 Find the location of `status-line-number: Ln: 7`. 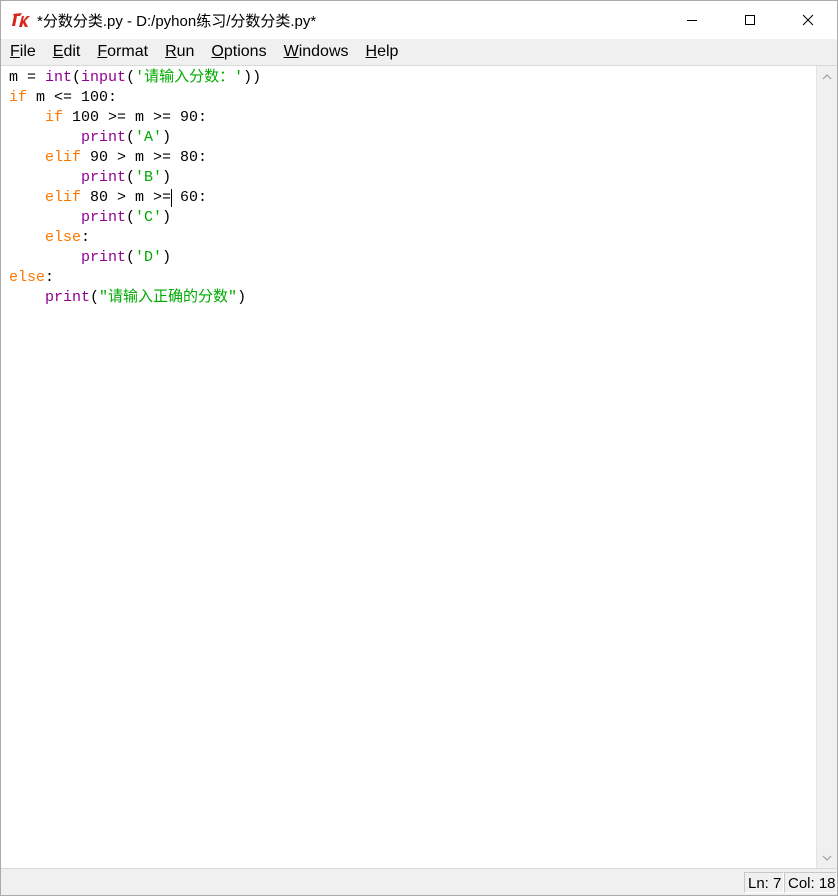

status-line-number: Ln: 7 is located at coordinates (764, 882).